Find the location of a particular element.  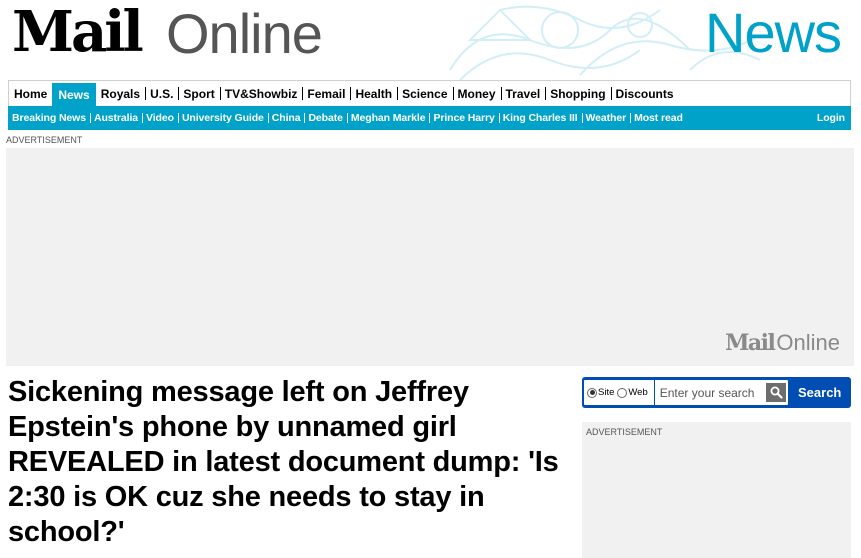

section-title: News is located at coordinates (773, 33).